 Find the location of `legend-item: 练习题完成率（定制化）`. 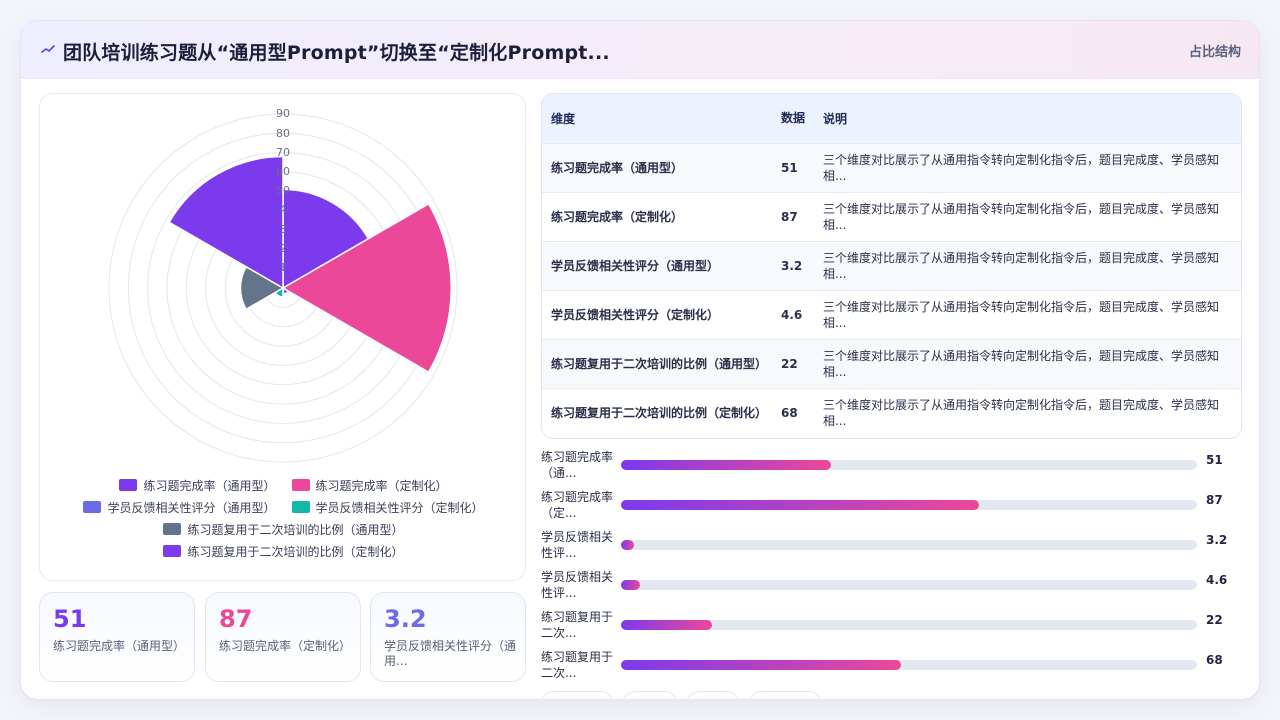

legend-item: 练习题完成率（定制化） is located at coordinates (369, 485).